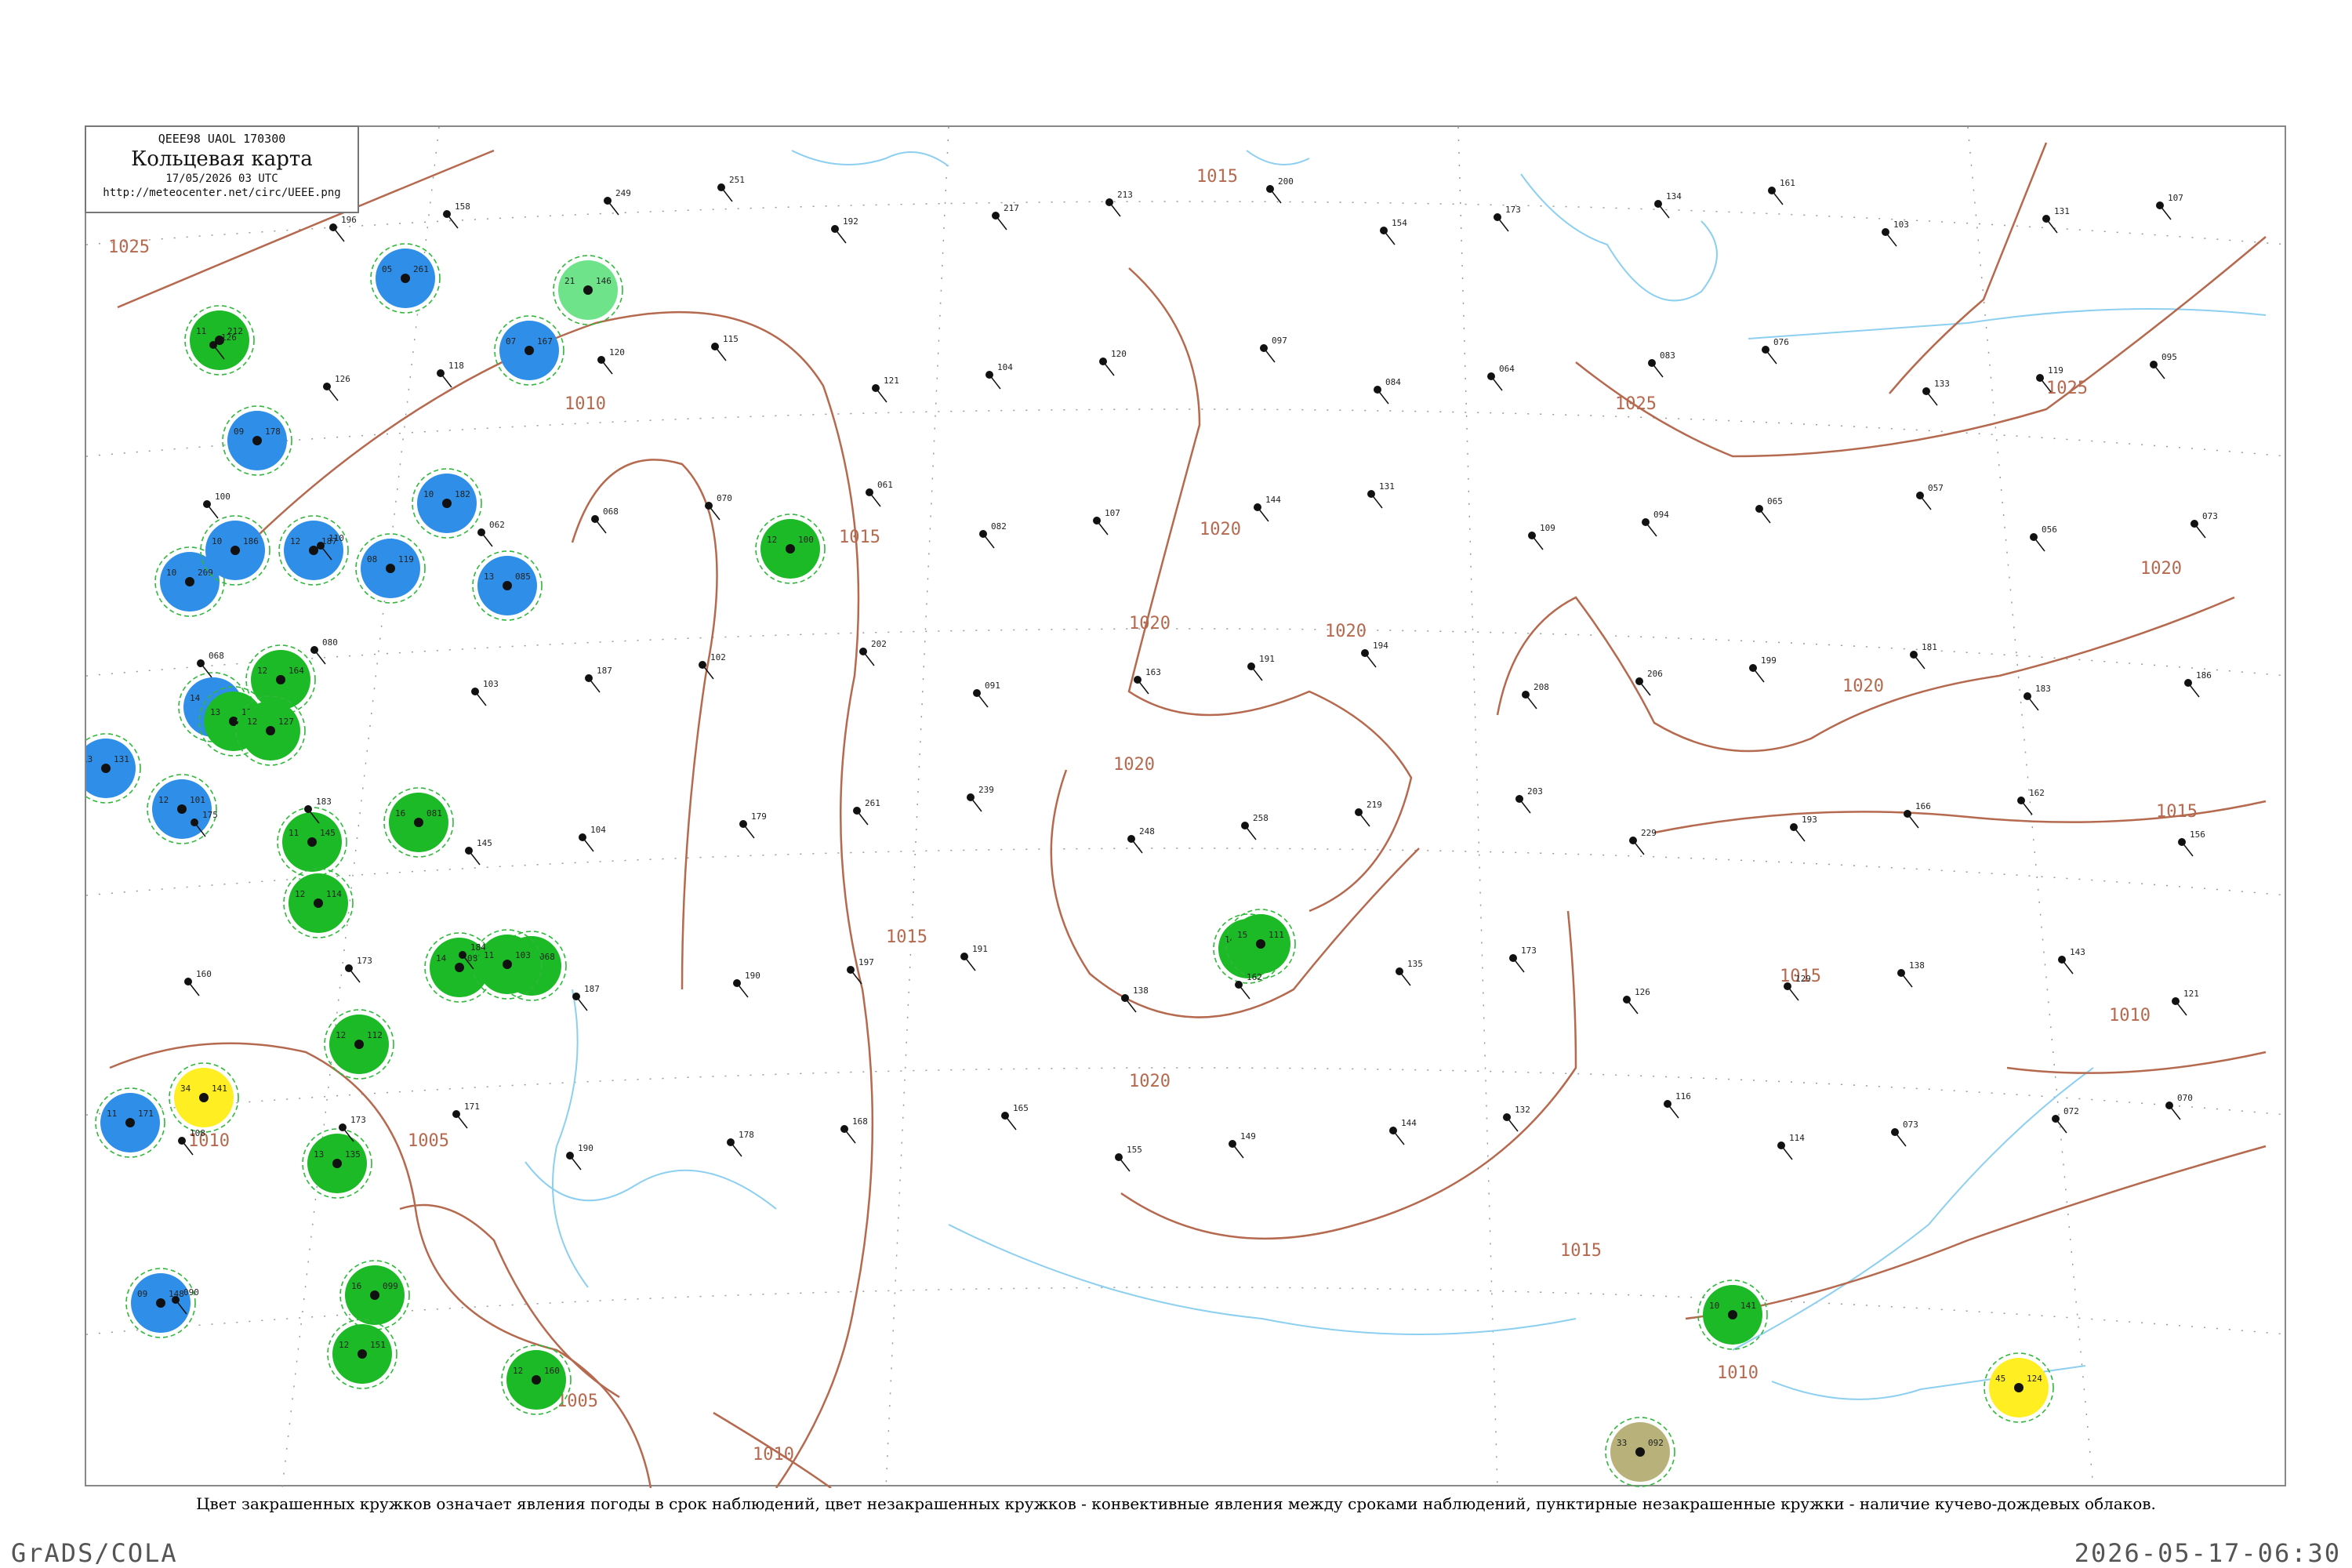 The image size is (2352, 1568). I want to click on map-date: 17/05/2026 03 UTC, so click(221, 178).